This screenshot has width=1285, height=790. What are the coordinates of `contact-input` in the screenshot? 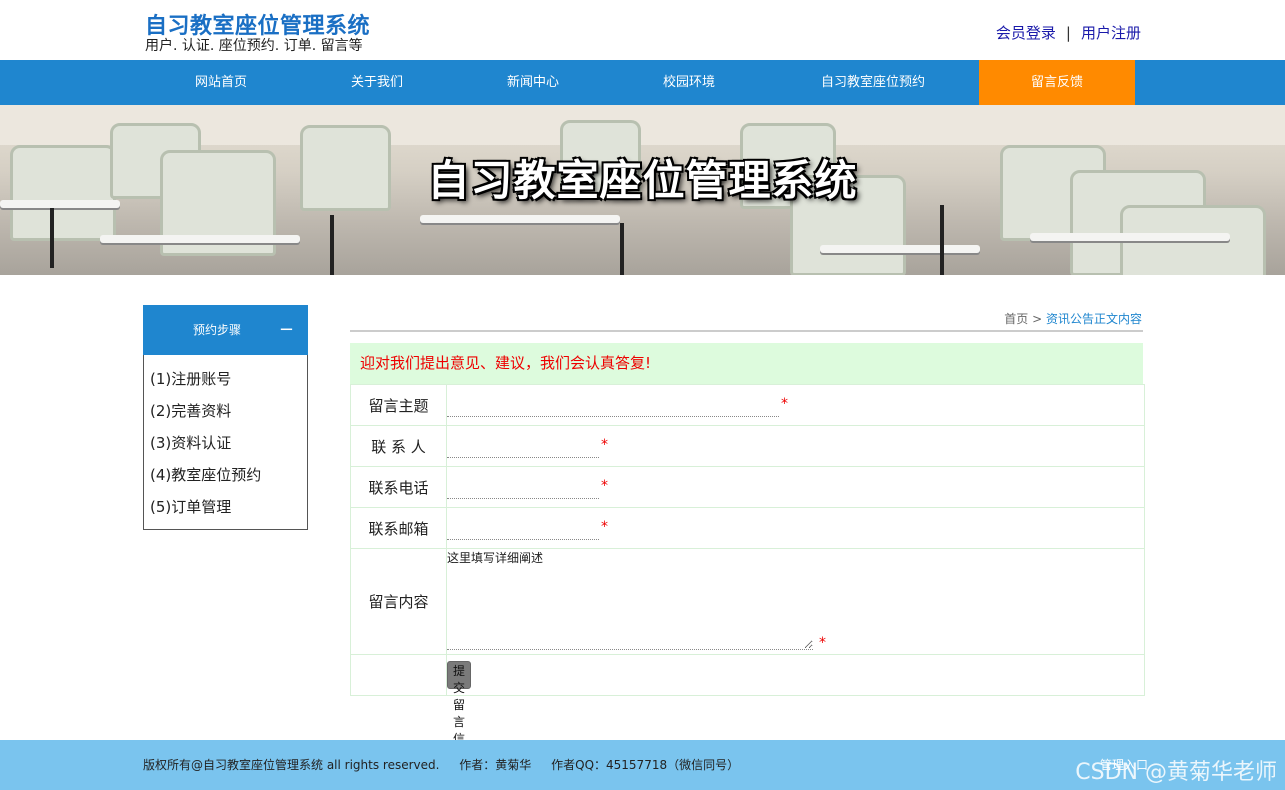 It's located at (523, 446).